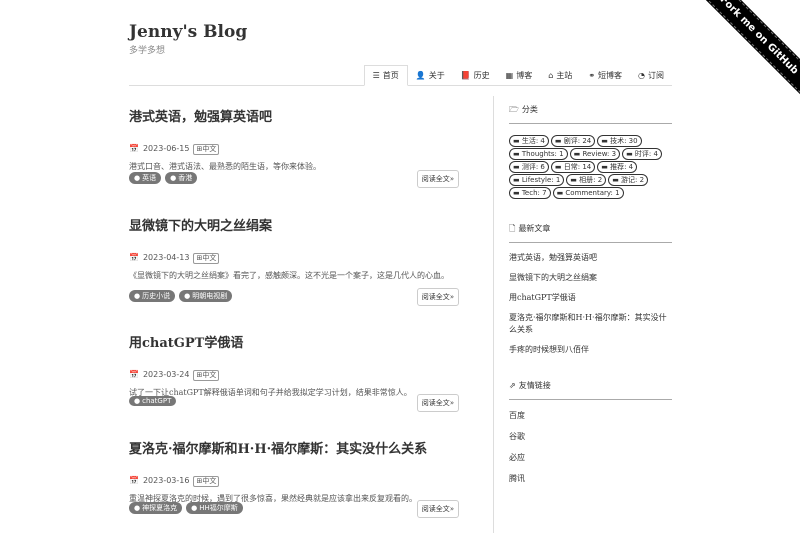  What do you see at coordinates (590, 350) in the screenshot?
I see `recent-post-link: 手疼的时候想到八佰伴` at bounding box center [590, 350].